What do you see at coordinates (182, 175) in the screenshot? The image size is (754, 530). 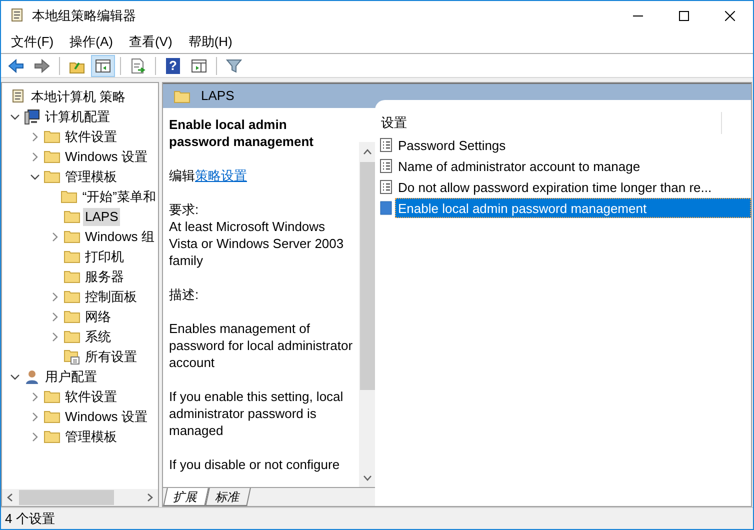 I see `edit-label: 编辑` at bounding box center [182, 175].